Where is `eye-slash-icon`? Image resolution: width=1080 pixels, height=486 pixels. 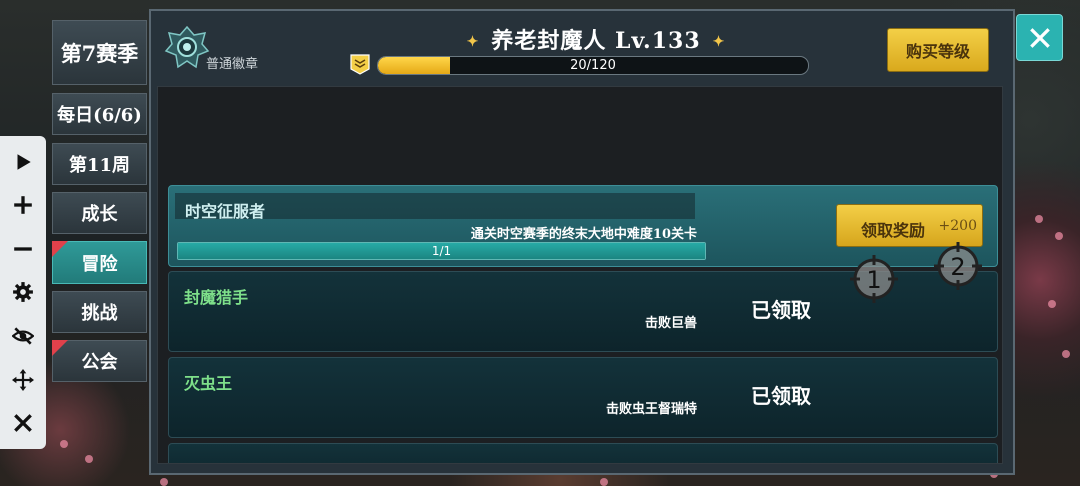
eye-slash-icon is located at coordinates (23, 336).